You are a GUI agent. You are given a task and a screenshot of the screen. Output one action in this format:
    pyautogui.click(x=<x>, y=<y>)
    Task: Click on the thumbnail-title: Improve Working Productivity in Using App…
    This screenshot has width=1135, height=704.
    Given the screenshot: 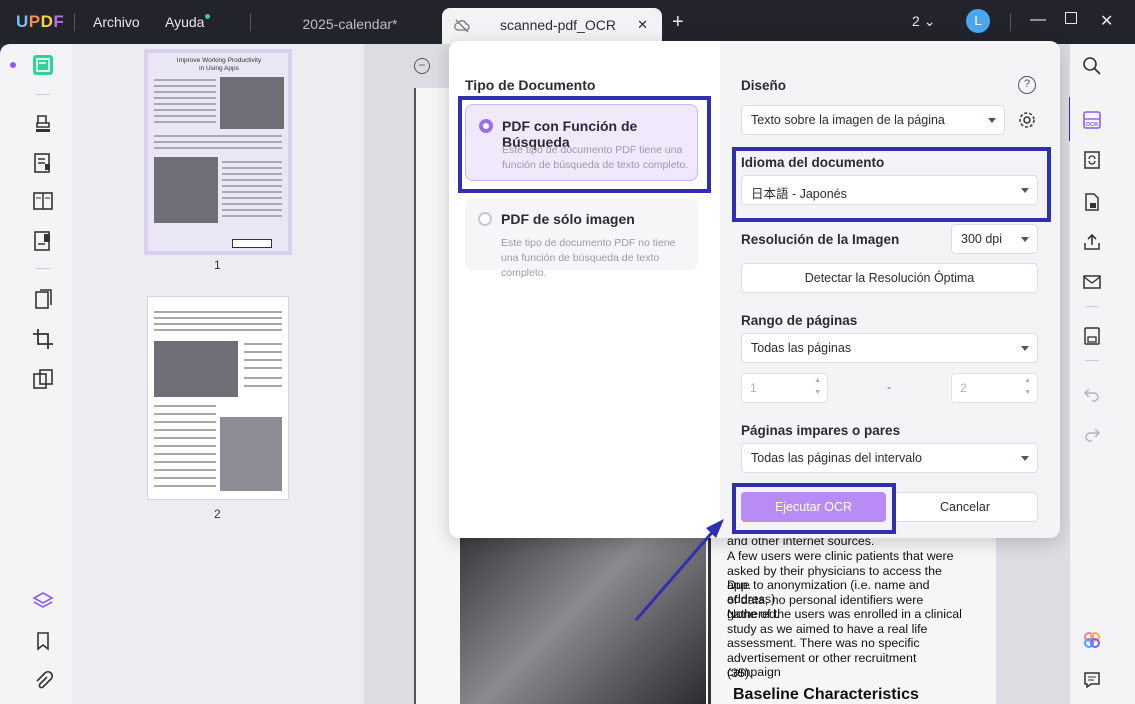 What is the action you would take?
    pyautogui.click(x=219, y=65)
    